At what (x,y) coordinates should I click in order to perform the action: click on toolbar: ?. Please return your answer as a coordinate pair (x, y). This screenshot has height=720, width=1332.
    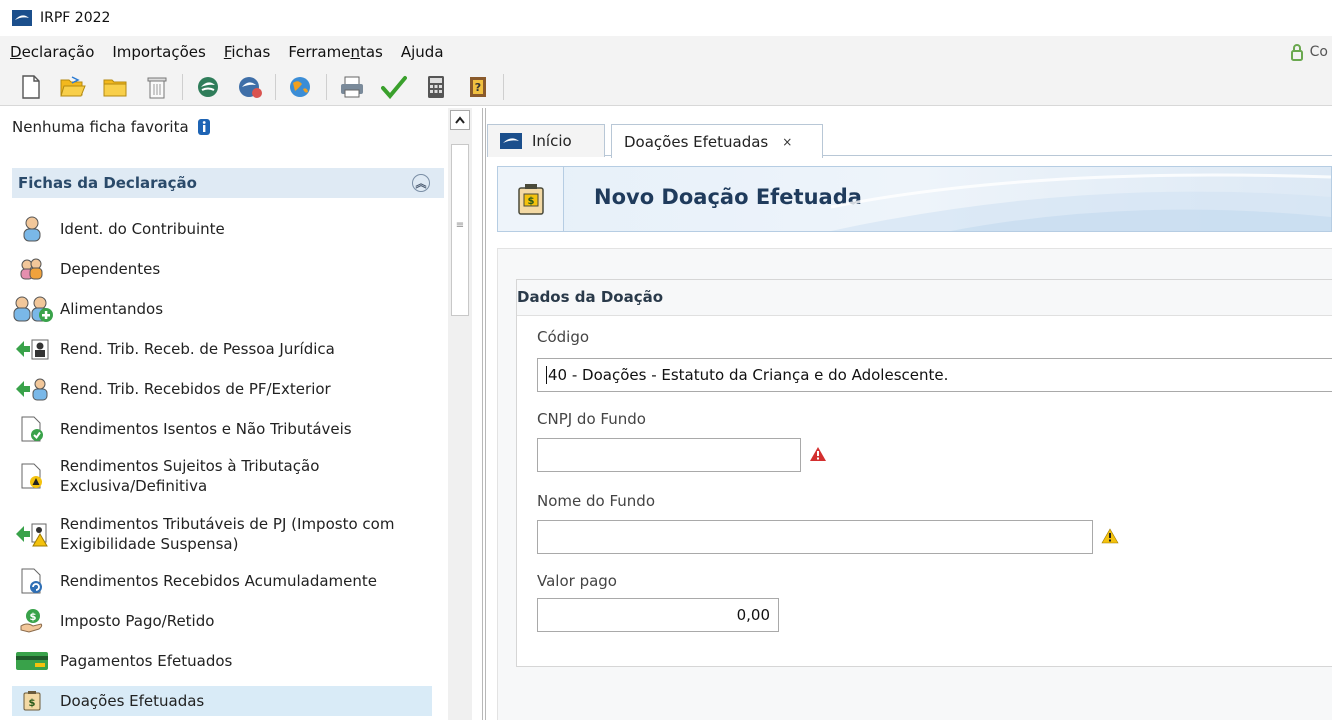
    Looking at the image, I should click on (666, 87).